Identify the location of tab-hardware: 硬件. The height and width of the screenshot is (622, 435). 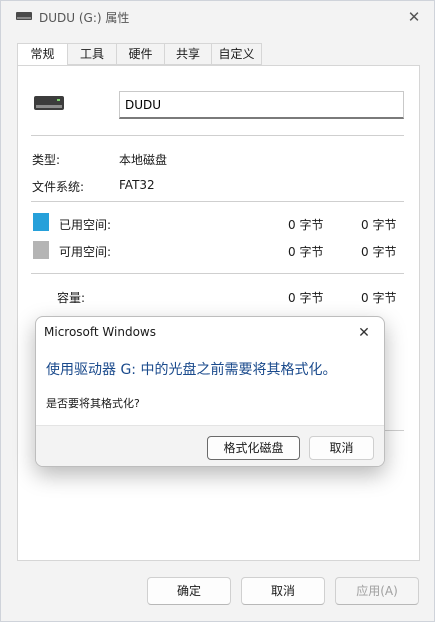
(140, 54).